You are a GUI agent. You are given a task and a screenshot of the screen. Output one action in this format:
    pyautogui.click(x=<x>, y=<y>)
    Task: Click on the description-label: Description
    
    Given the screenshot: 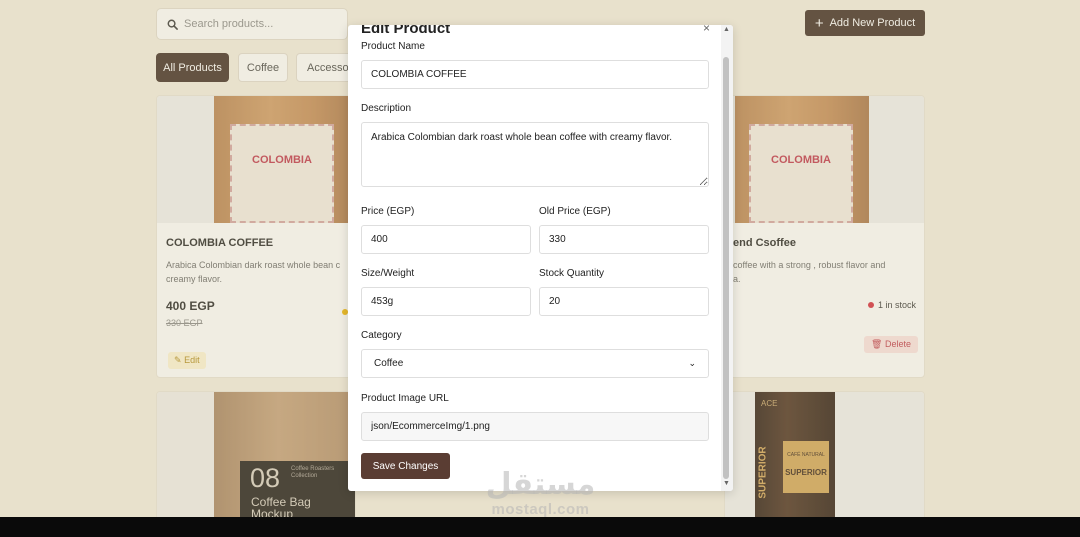 What is the action you would take?
    pyautogui.click(x=386, y=108)
    